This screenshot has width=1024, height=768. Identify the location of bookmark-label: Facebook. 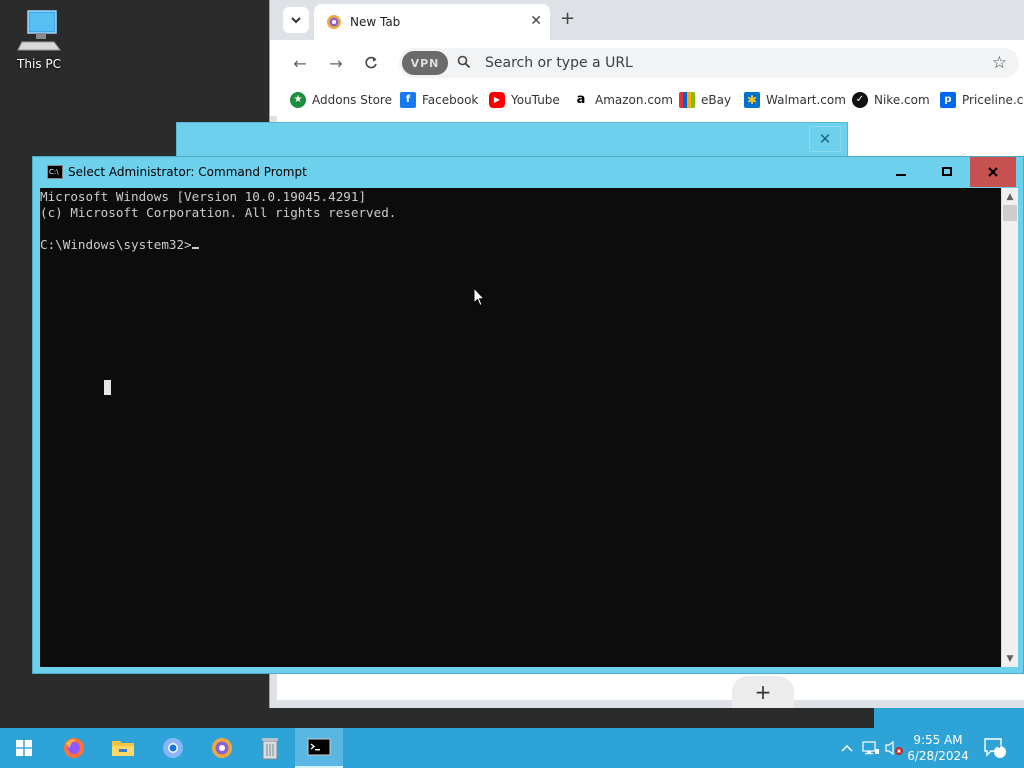
(450, 100).